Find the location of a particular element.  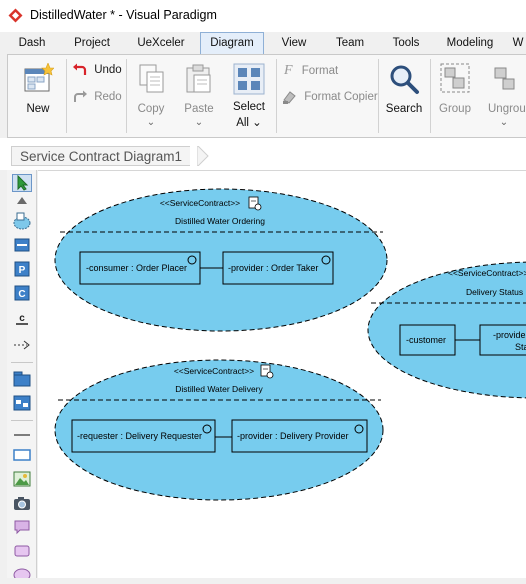

tab-team: Team is located at coordinates (350, 43).